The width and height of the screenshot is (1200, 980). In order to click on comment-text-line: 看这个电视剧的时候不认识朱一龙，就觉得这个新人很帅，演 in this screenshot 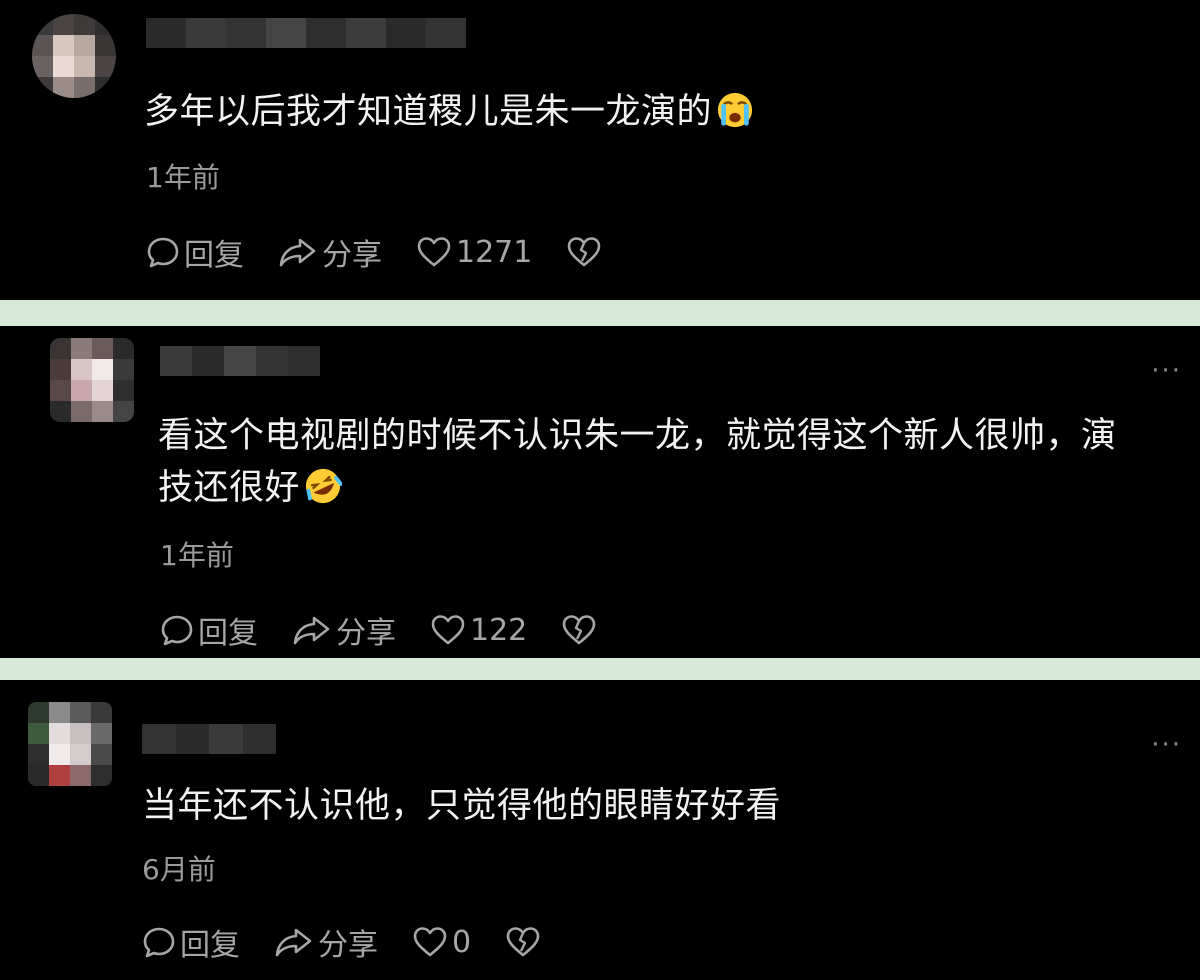, I will do `click(637, 436)`.